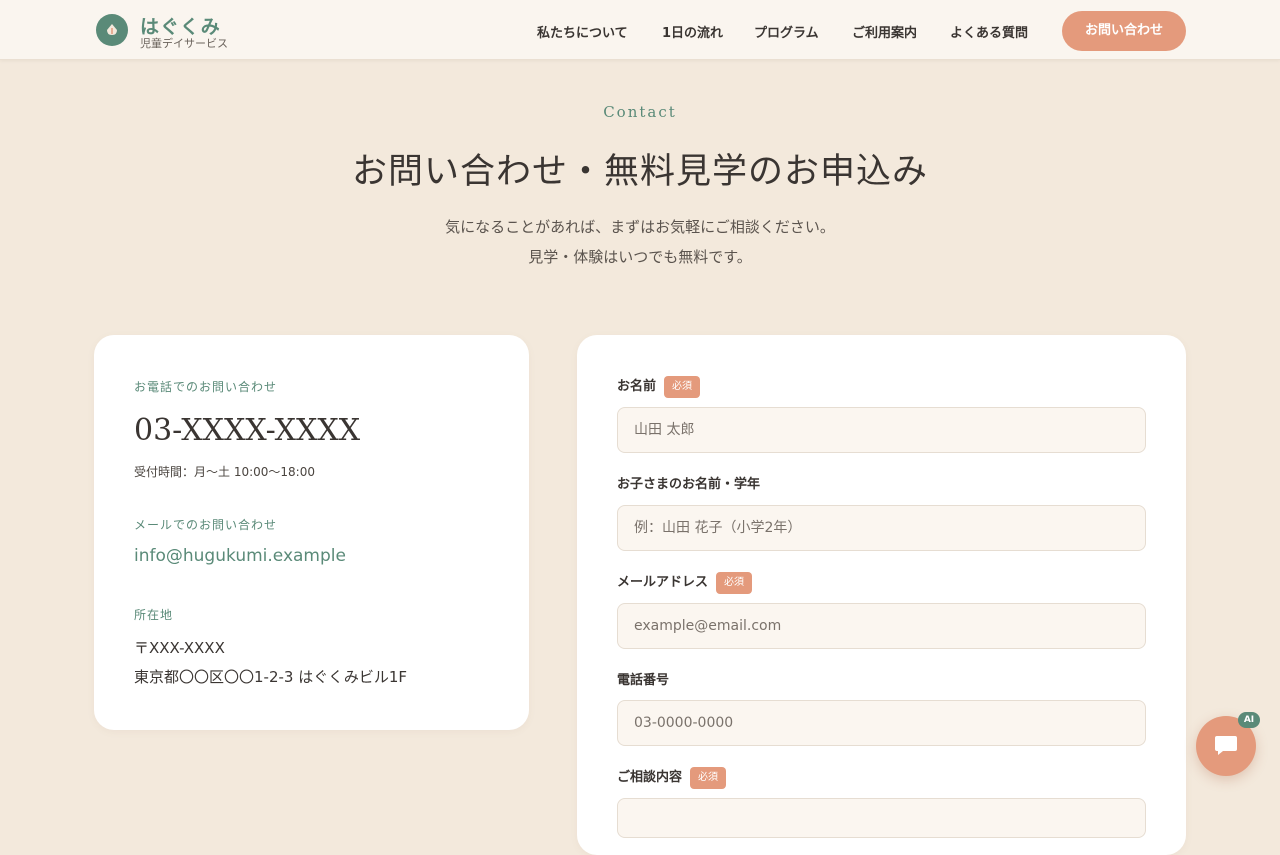 This screenshot has height=855, width=1280. What do you see at coordinates (881, 430) in the screenshot?
I see `name-input` at bounding box center [881, 430].